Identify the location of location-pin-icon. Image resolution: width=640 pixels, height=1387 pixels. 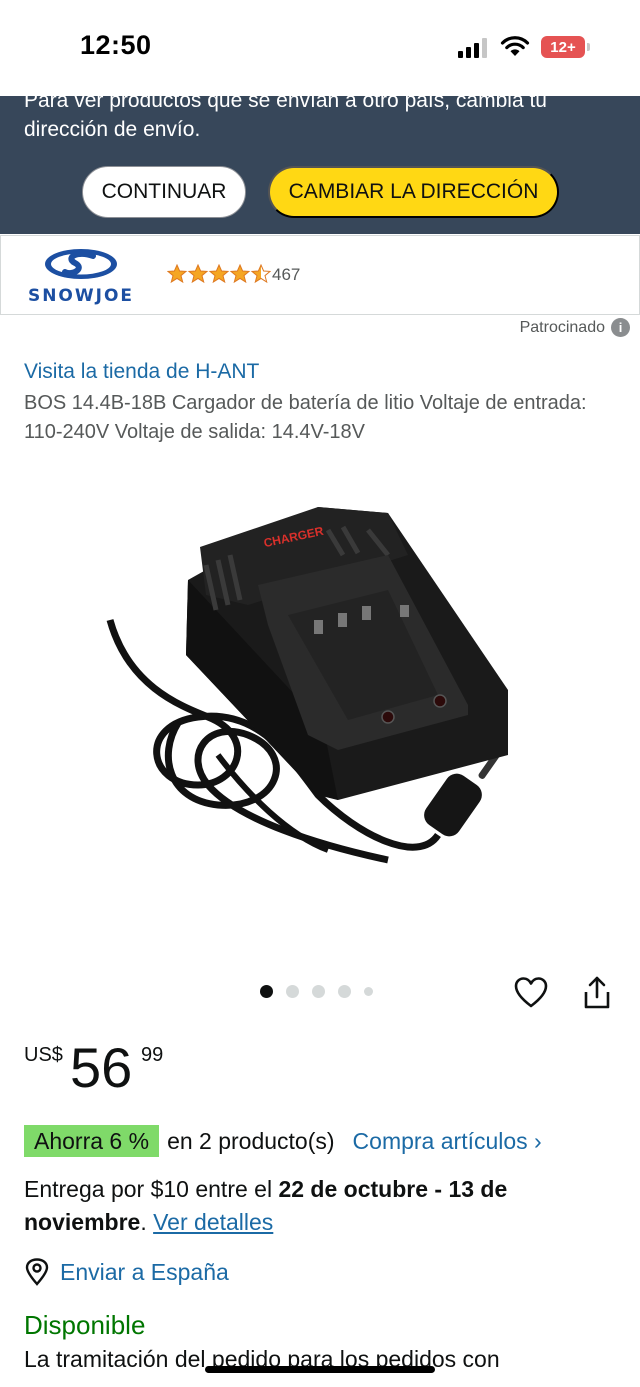
(37, 1272).